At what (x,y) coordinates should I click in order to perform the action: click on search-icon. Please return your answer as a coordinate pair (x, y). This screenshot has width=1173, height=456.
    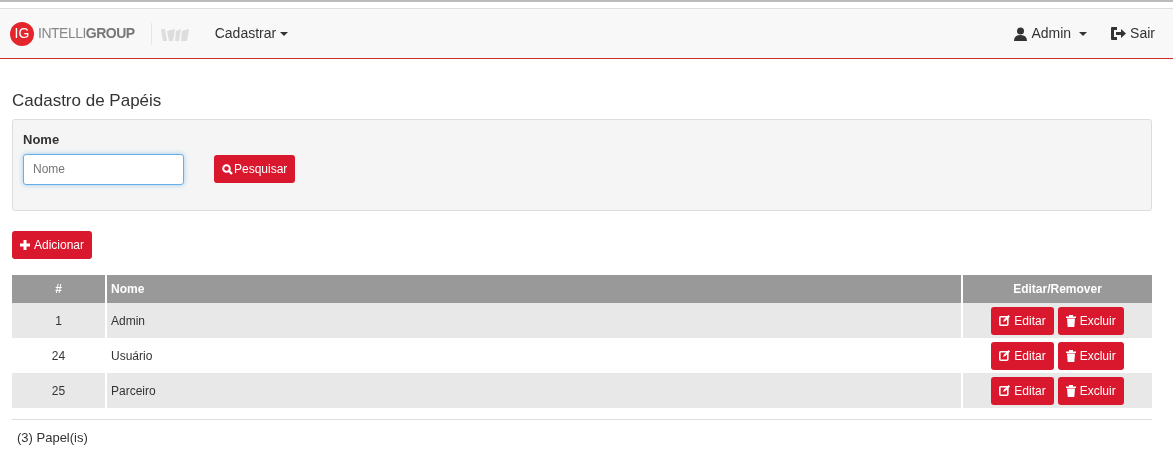
    Looking at the image, I should click on (227, 169).